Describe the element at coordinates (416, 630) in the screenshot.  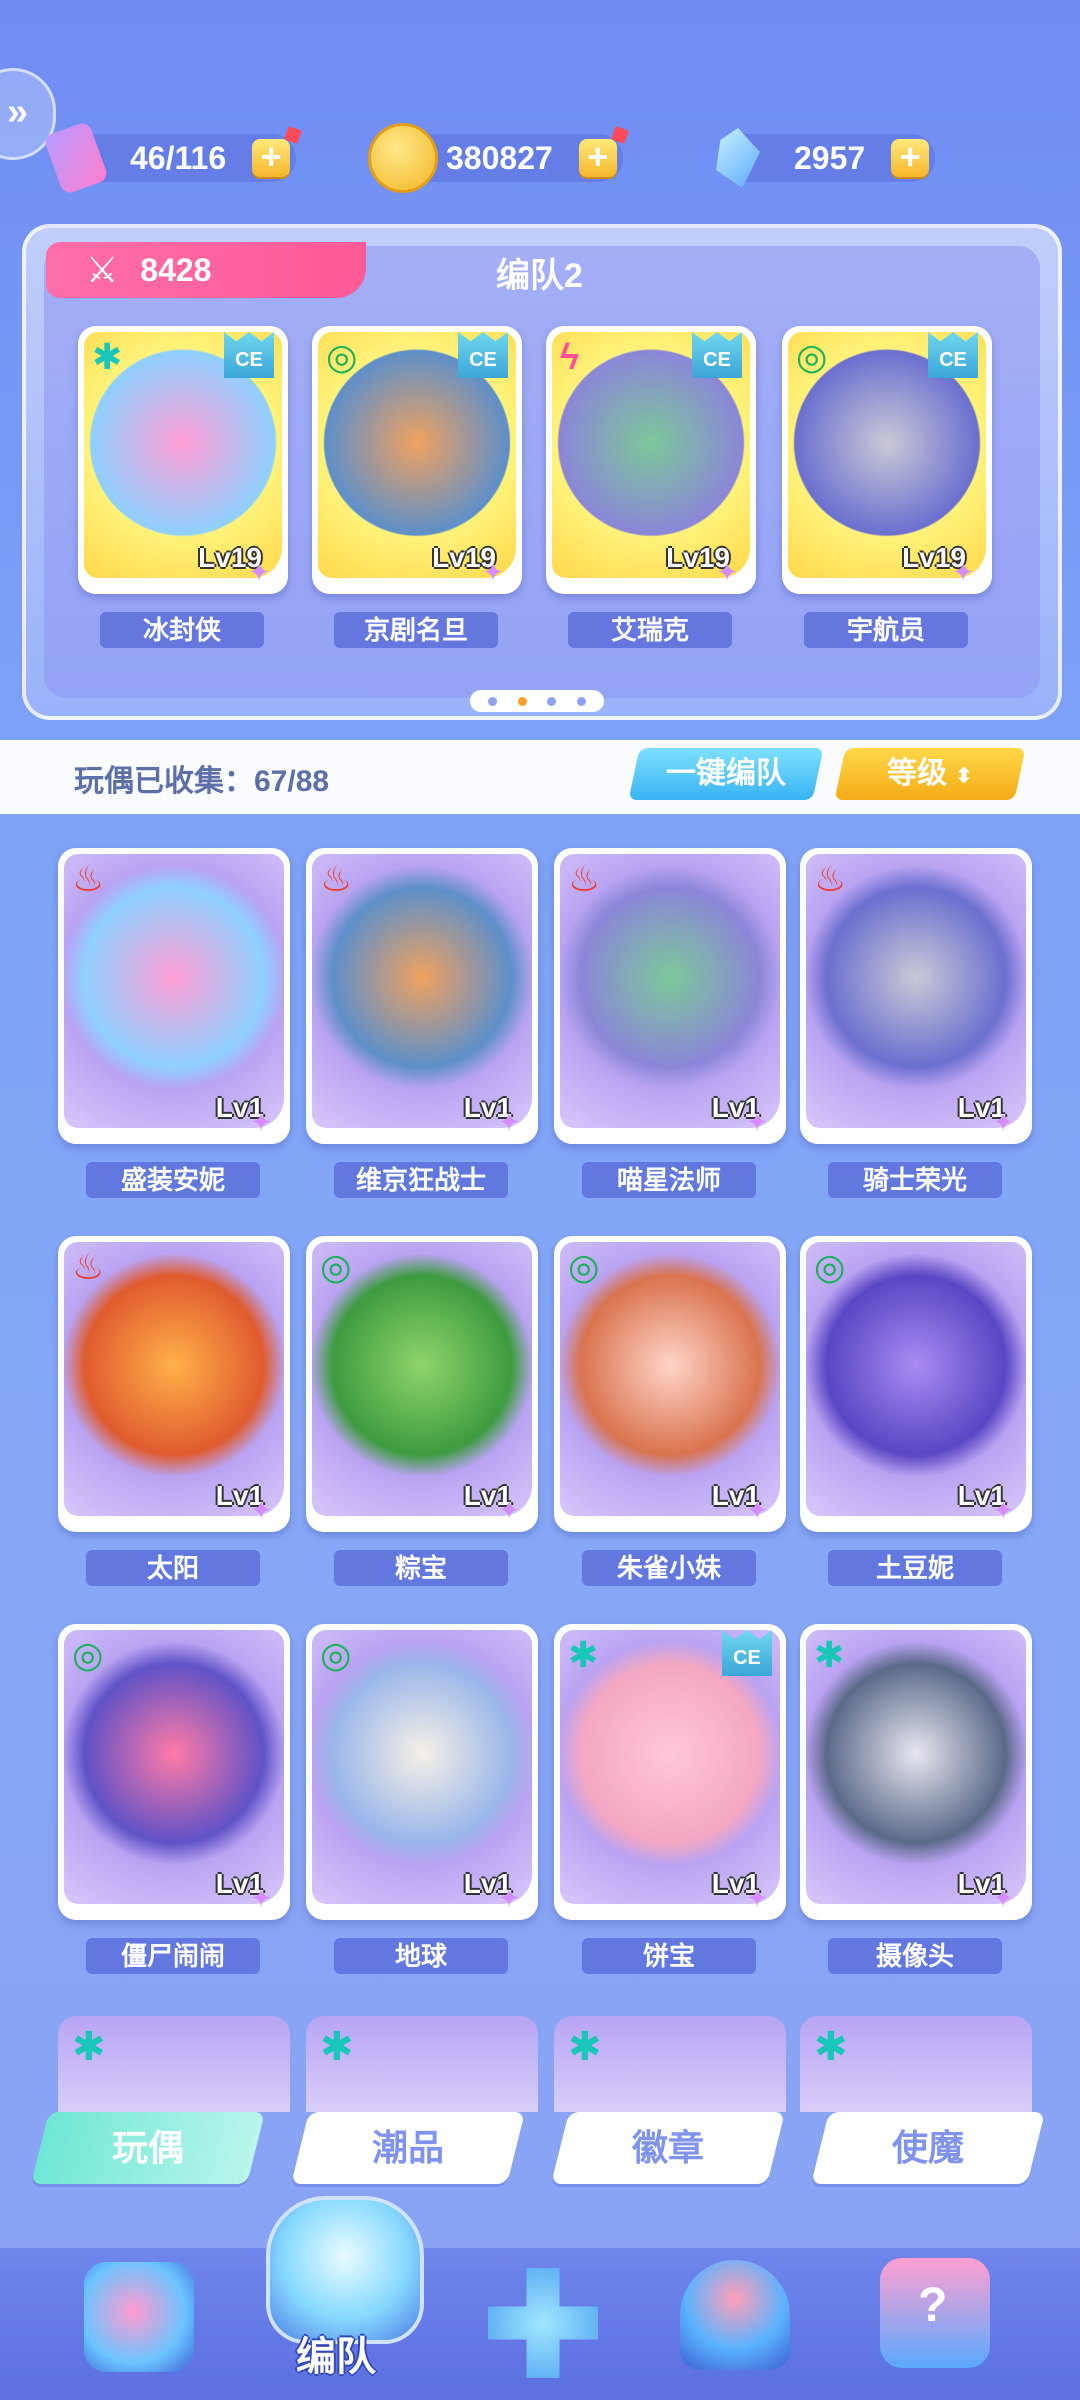
I see `doll-name: 京剧名旦` at that location.